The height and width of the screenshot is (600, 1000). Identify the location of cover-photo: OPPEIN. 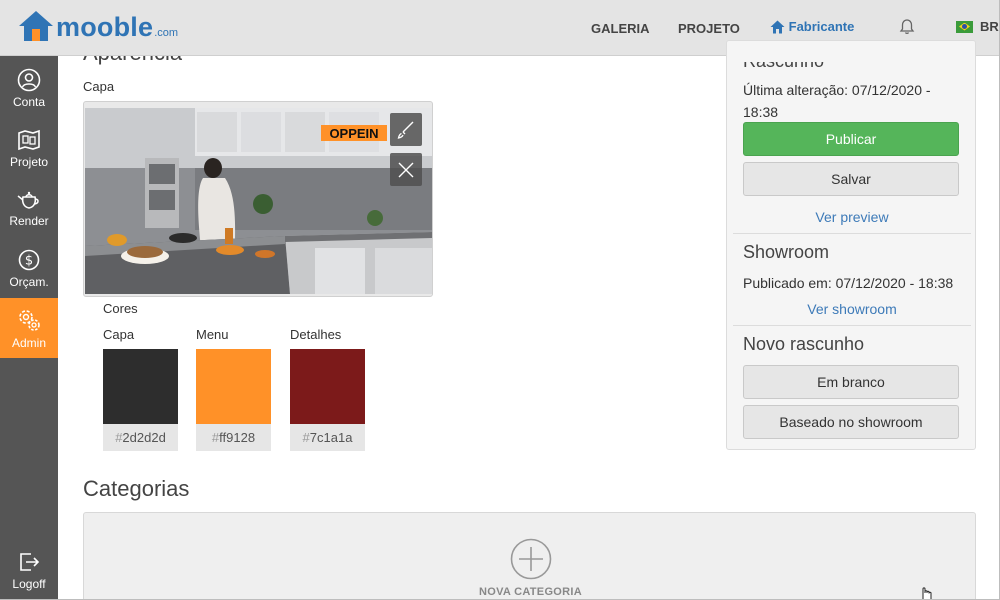
(258, 201).